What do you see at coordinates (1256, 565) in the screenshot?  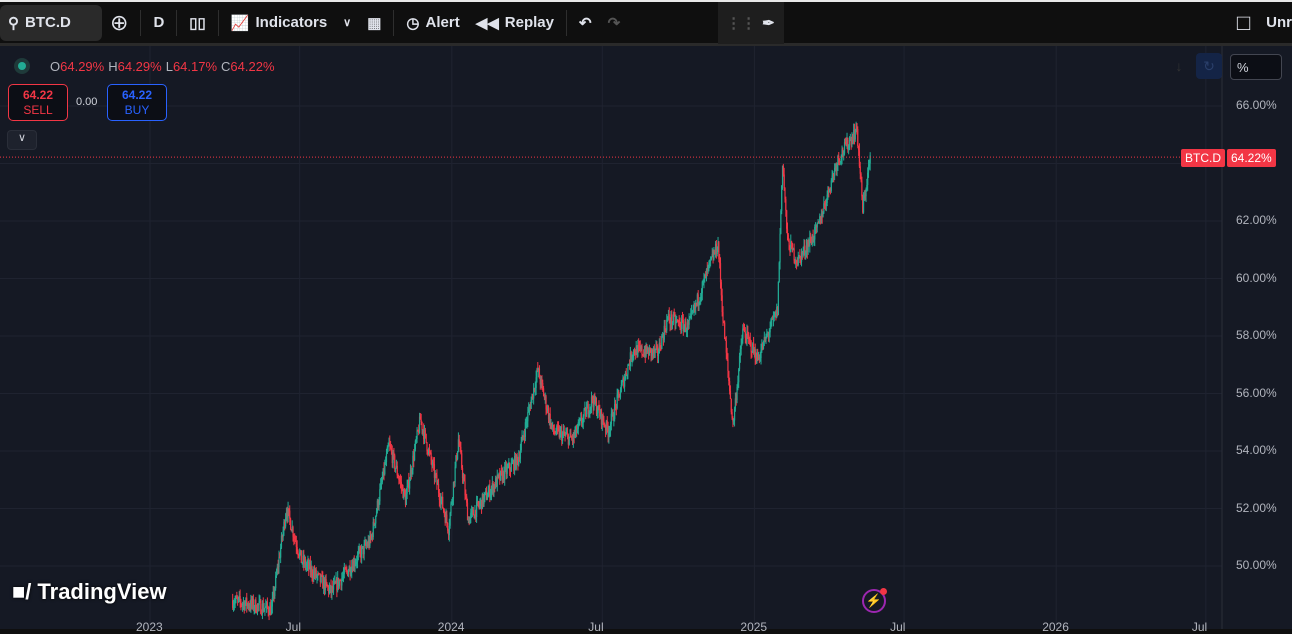 I see `y-tick-label: 50.00%` at bounding box center [1256, 565].